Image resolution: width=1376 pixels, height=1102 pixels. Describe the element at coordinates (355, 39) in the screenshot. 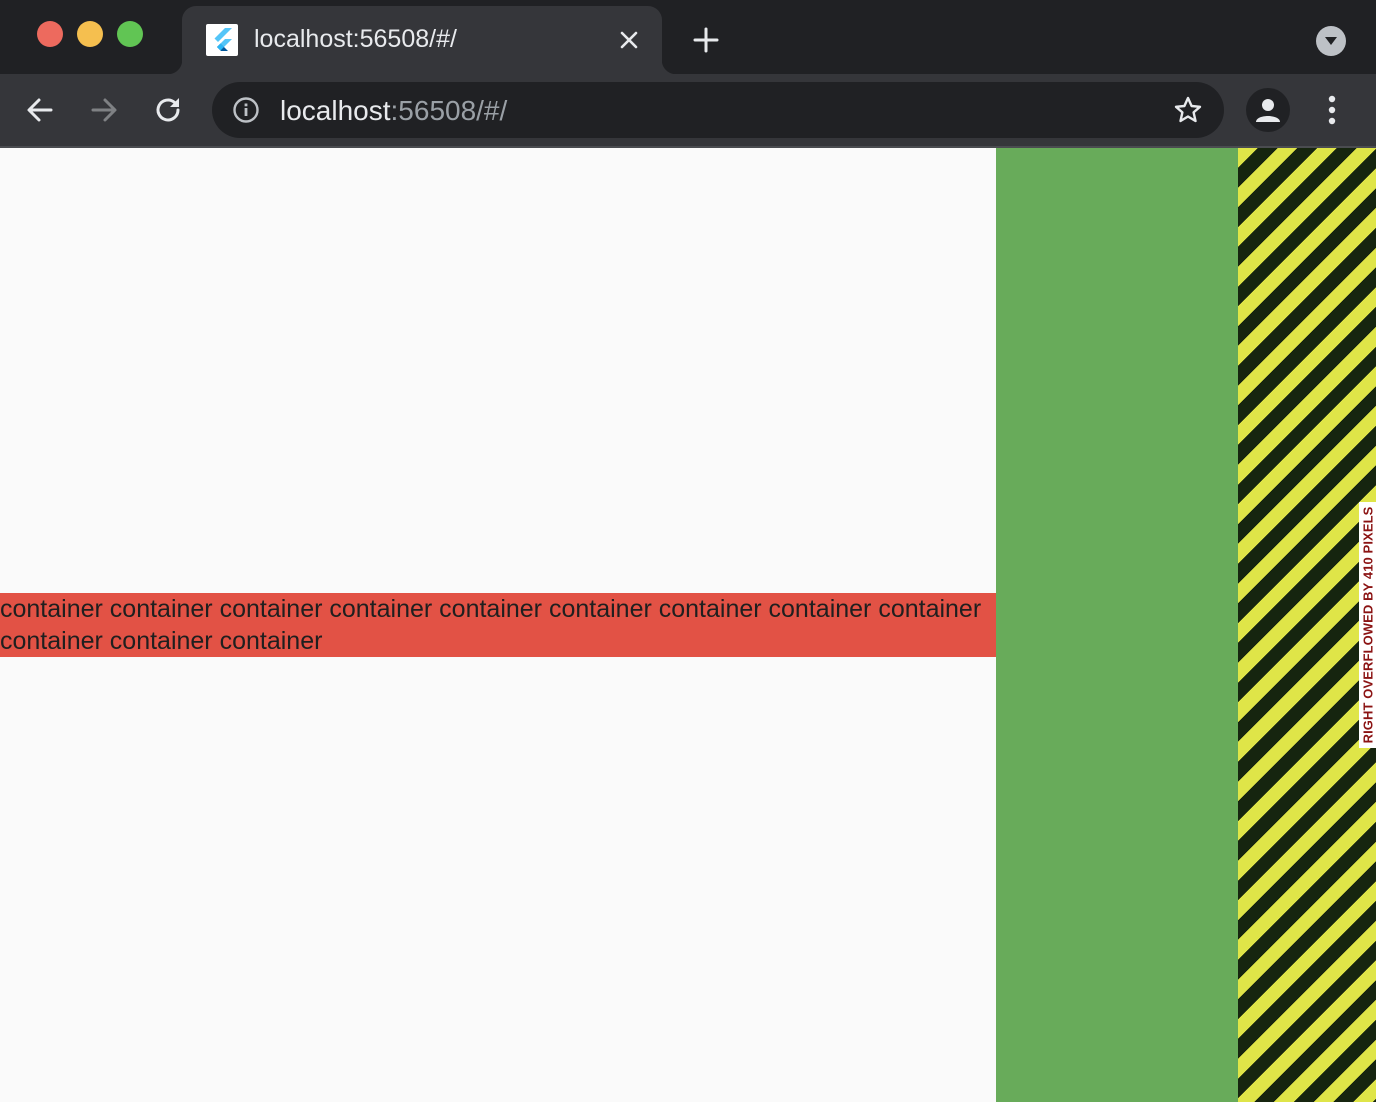

I see `tab-title: localhost:56508/#/` at that location.